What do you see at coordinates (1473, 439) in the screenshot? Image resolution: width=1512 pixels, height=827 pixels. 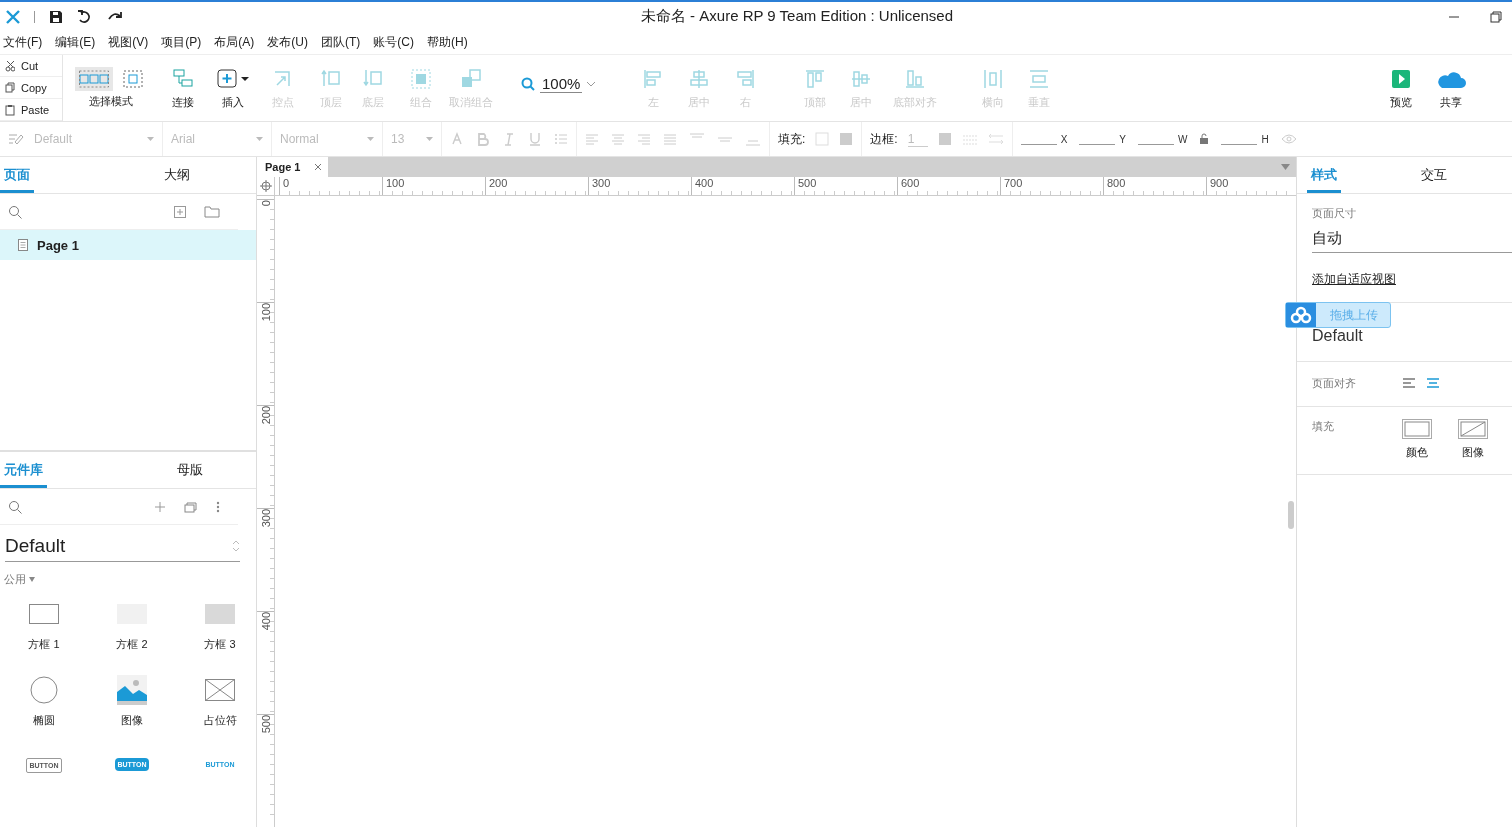 I see `fill-image-button: 图像` at bounding box center [1473, 439].